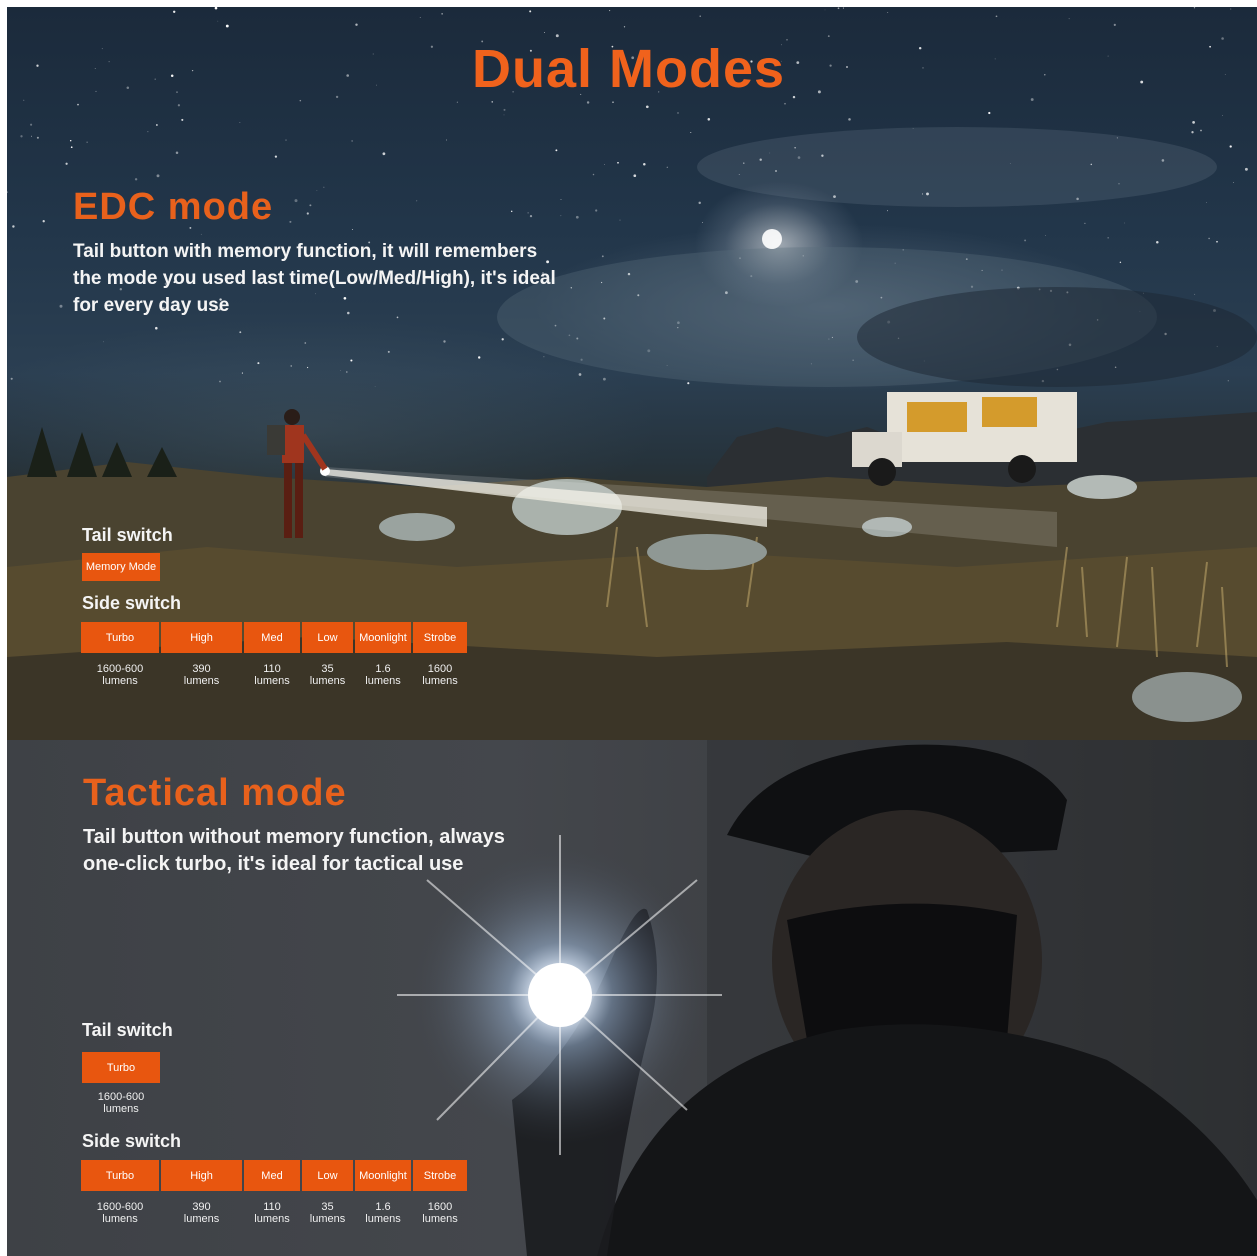  What do you see at coordinates (132, 603) in the screenshot?
I see `edc-side-switch-label: Side switch` at bounding box center [132, 603].